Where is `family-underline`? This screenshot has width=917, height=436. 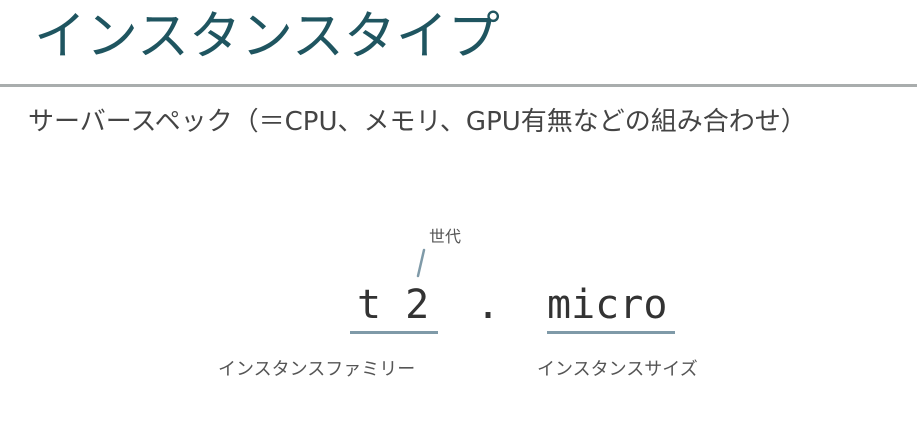
family-underline is located at coordinates (394, 332).